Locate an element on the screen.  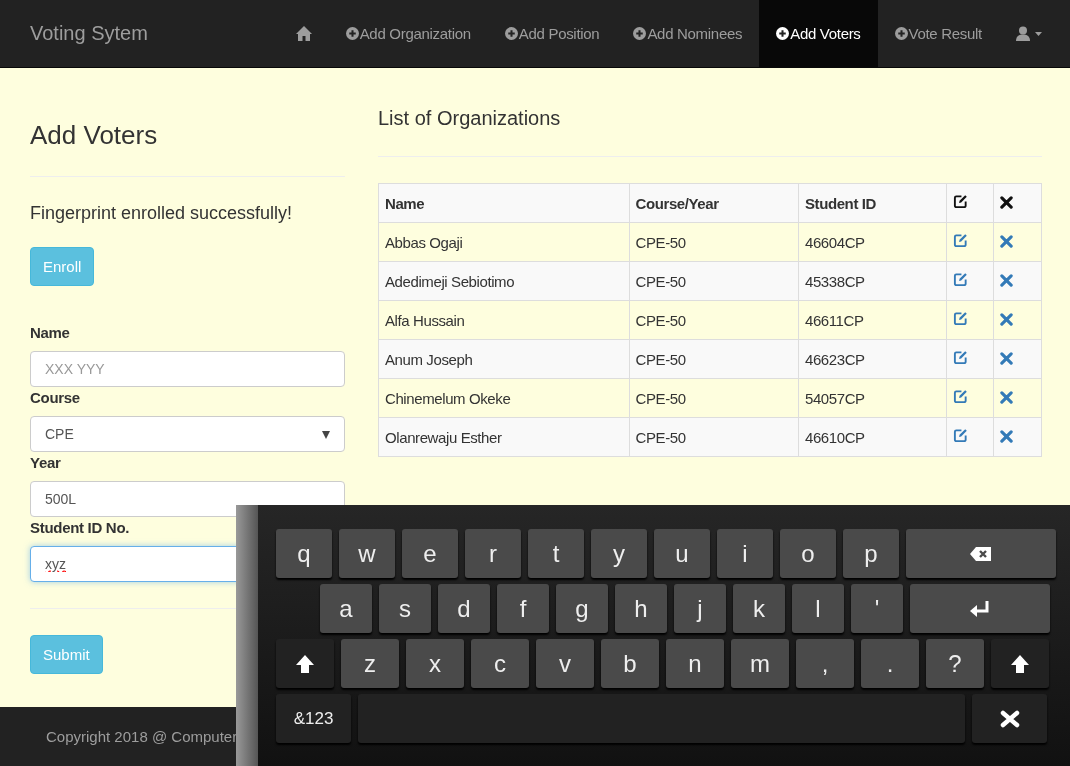
keyboard-key: &123 is located at coordinates (313, 718).